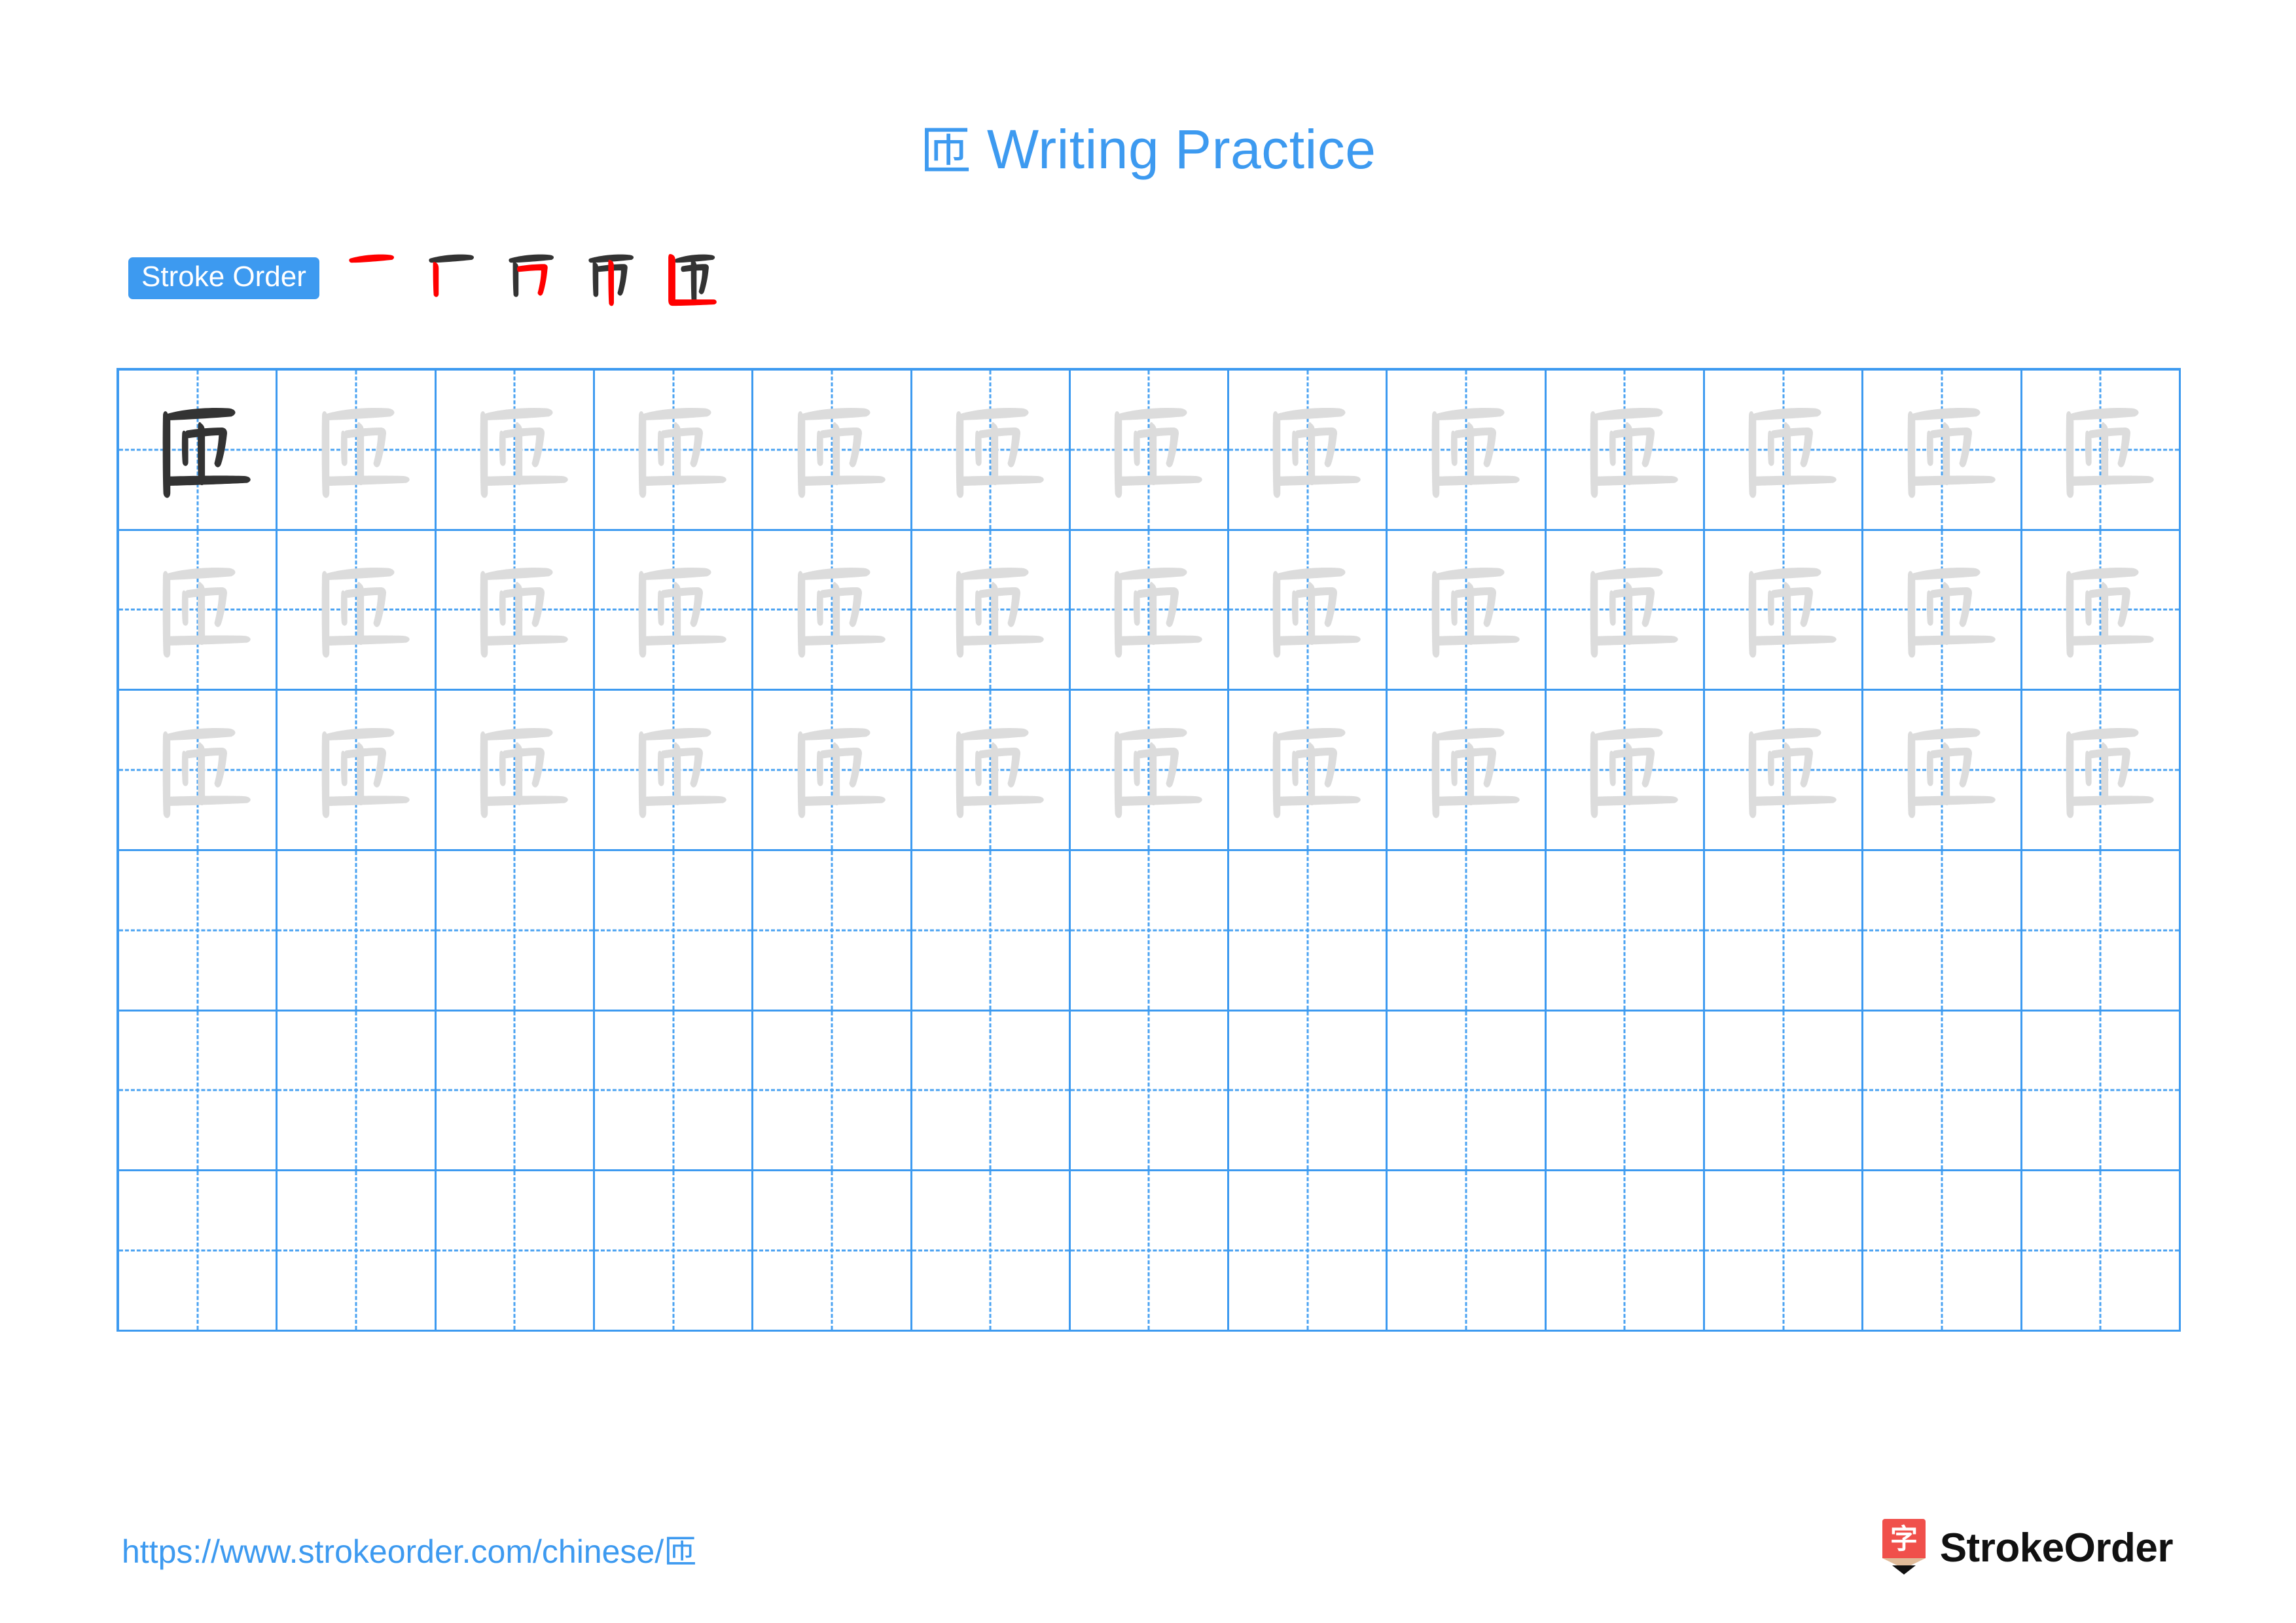  I want to click on practice-cell-r5-c1, so click(198, 1091).